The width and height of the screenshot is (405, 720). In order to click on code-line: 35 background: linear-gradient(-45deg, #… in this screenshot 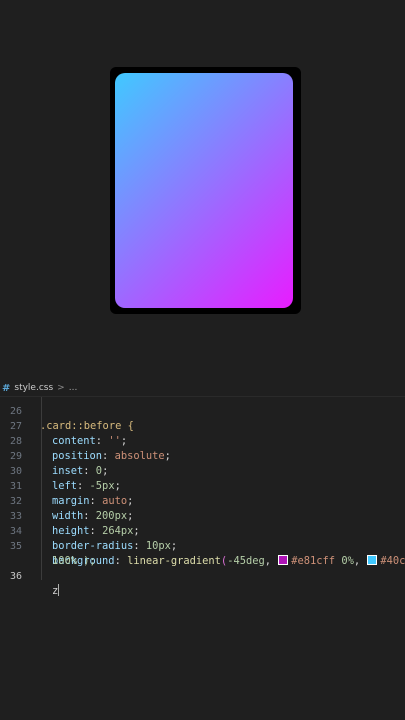, I will do `click(202, 545)`.